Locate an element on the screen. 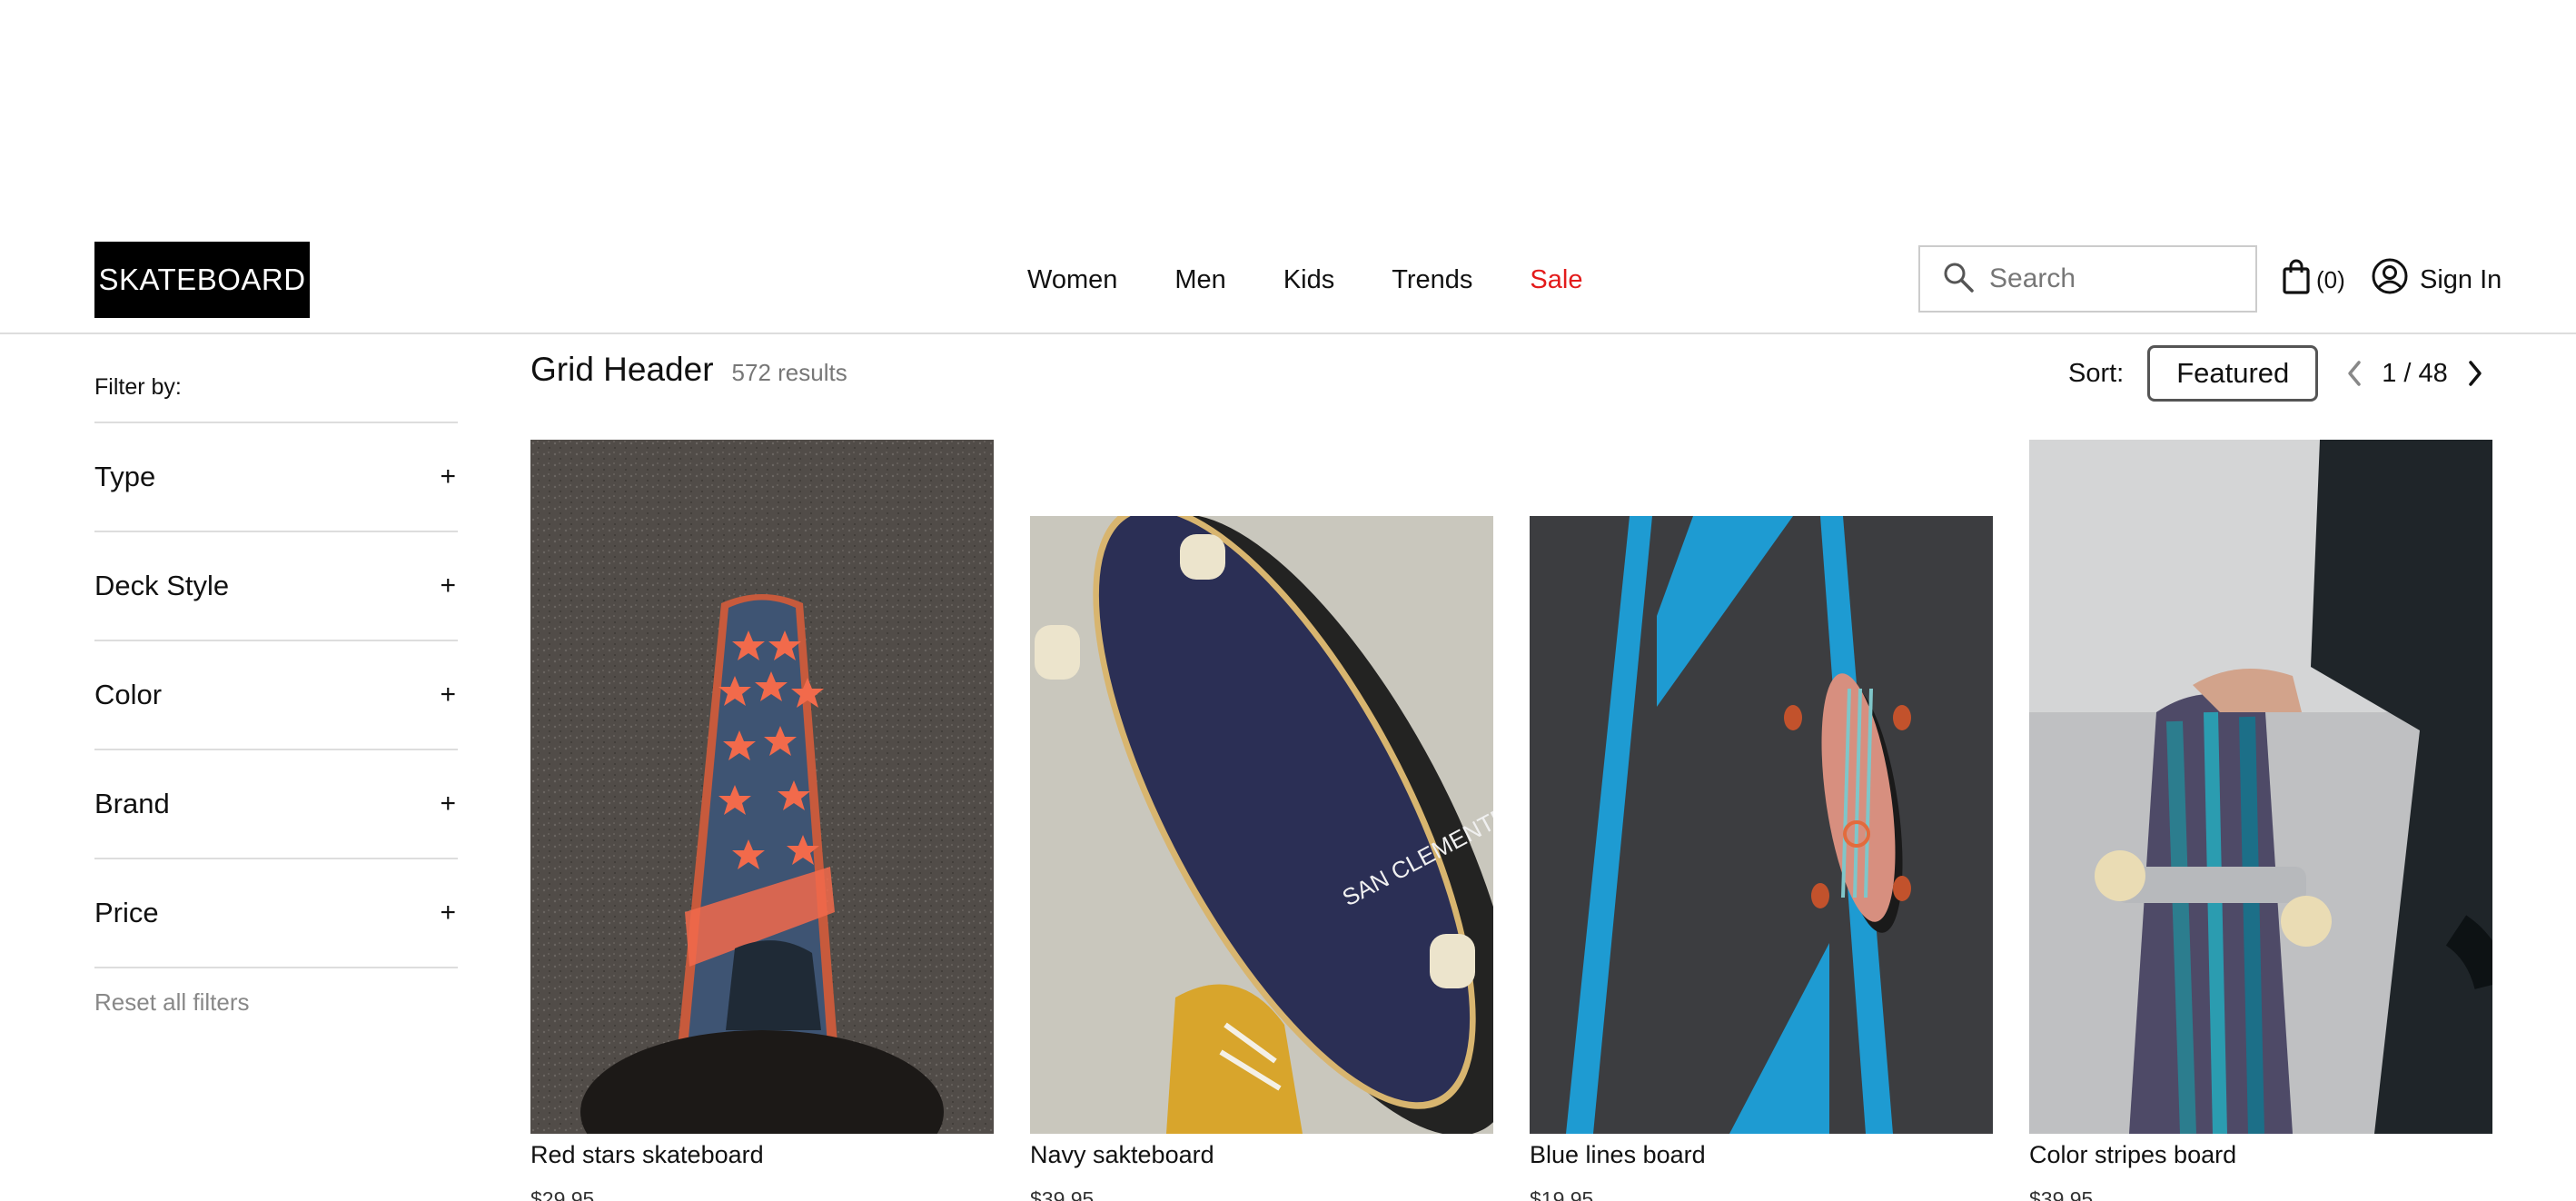 This screenshot has height=1201, width=2576. filter-type: Type + is located at coordinates (276, 477).